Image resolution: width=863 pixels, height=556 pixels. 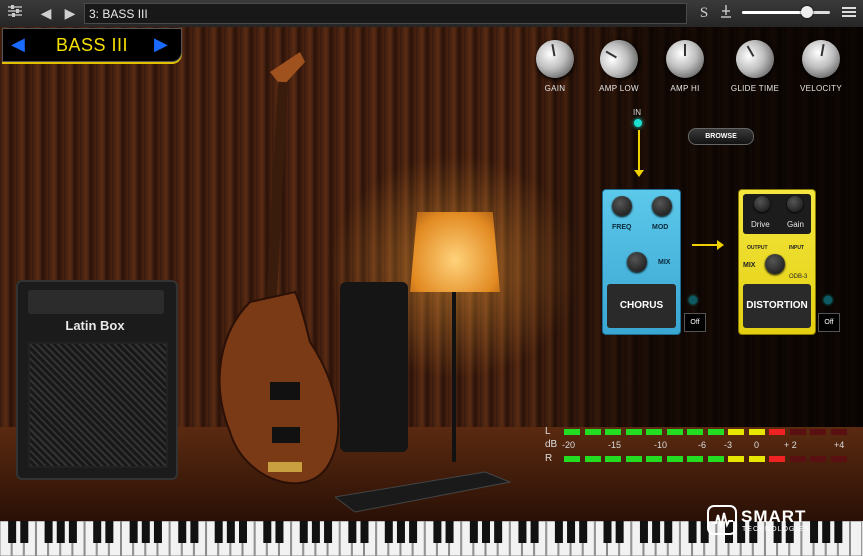 What do you see at coordinates (18, 44) in the screenshot?
I see `prev-preset-arrow-icon: ◀` at bounding box center [18, 44].